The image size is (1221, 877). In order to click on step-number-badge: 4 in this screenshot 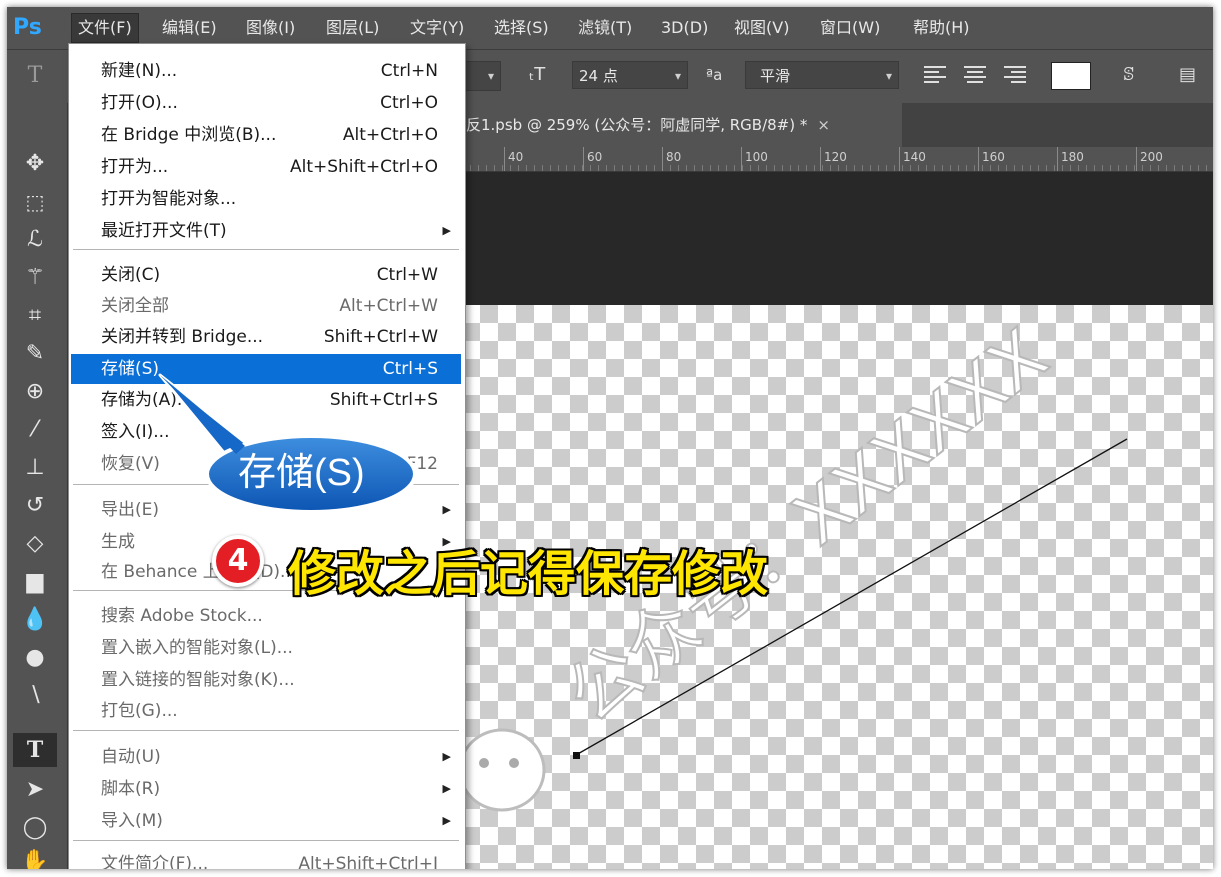, I will do `click(238, 561)`.